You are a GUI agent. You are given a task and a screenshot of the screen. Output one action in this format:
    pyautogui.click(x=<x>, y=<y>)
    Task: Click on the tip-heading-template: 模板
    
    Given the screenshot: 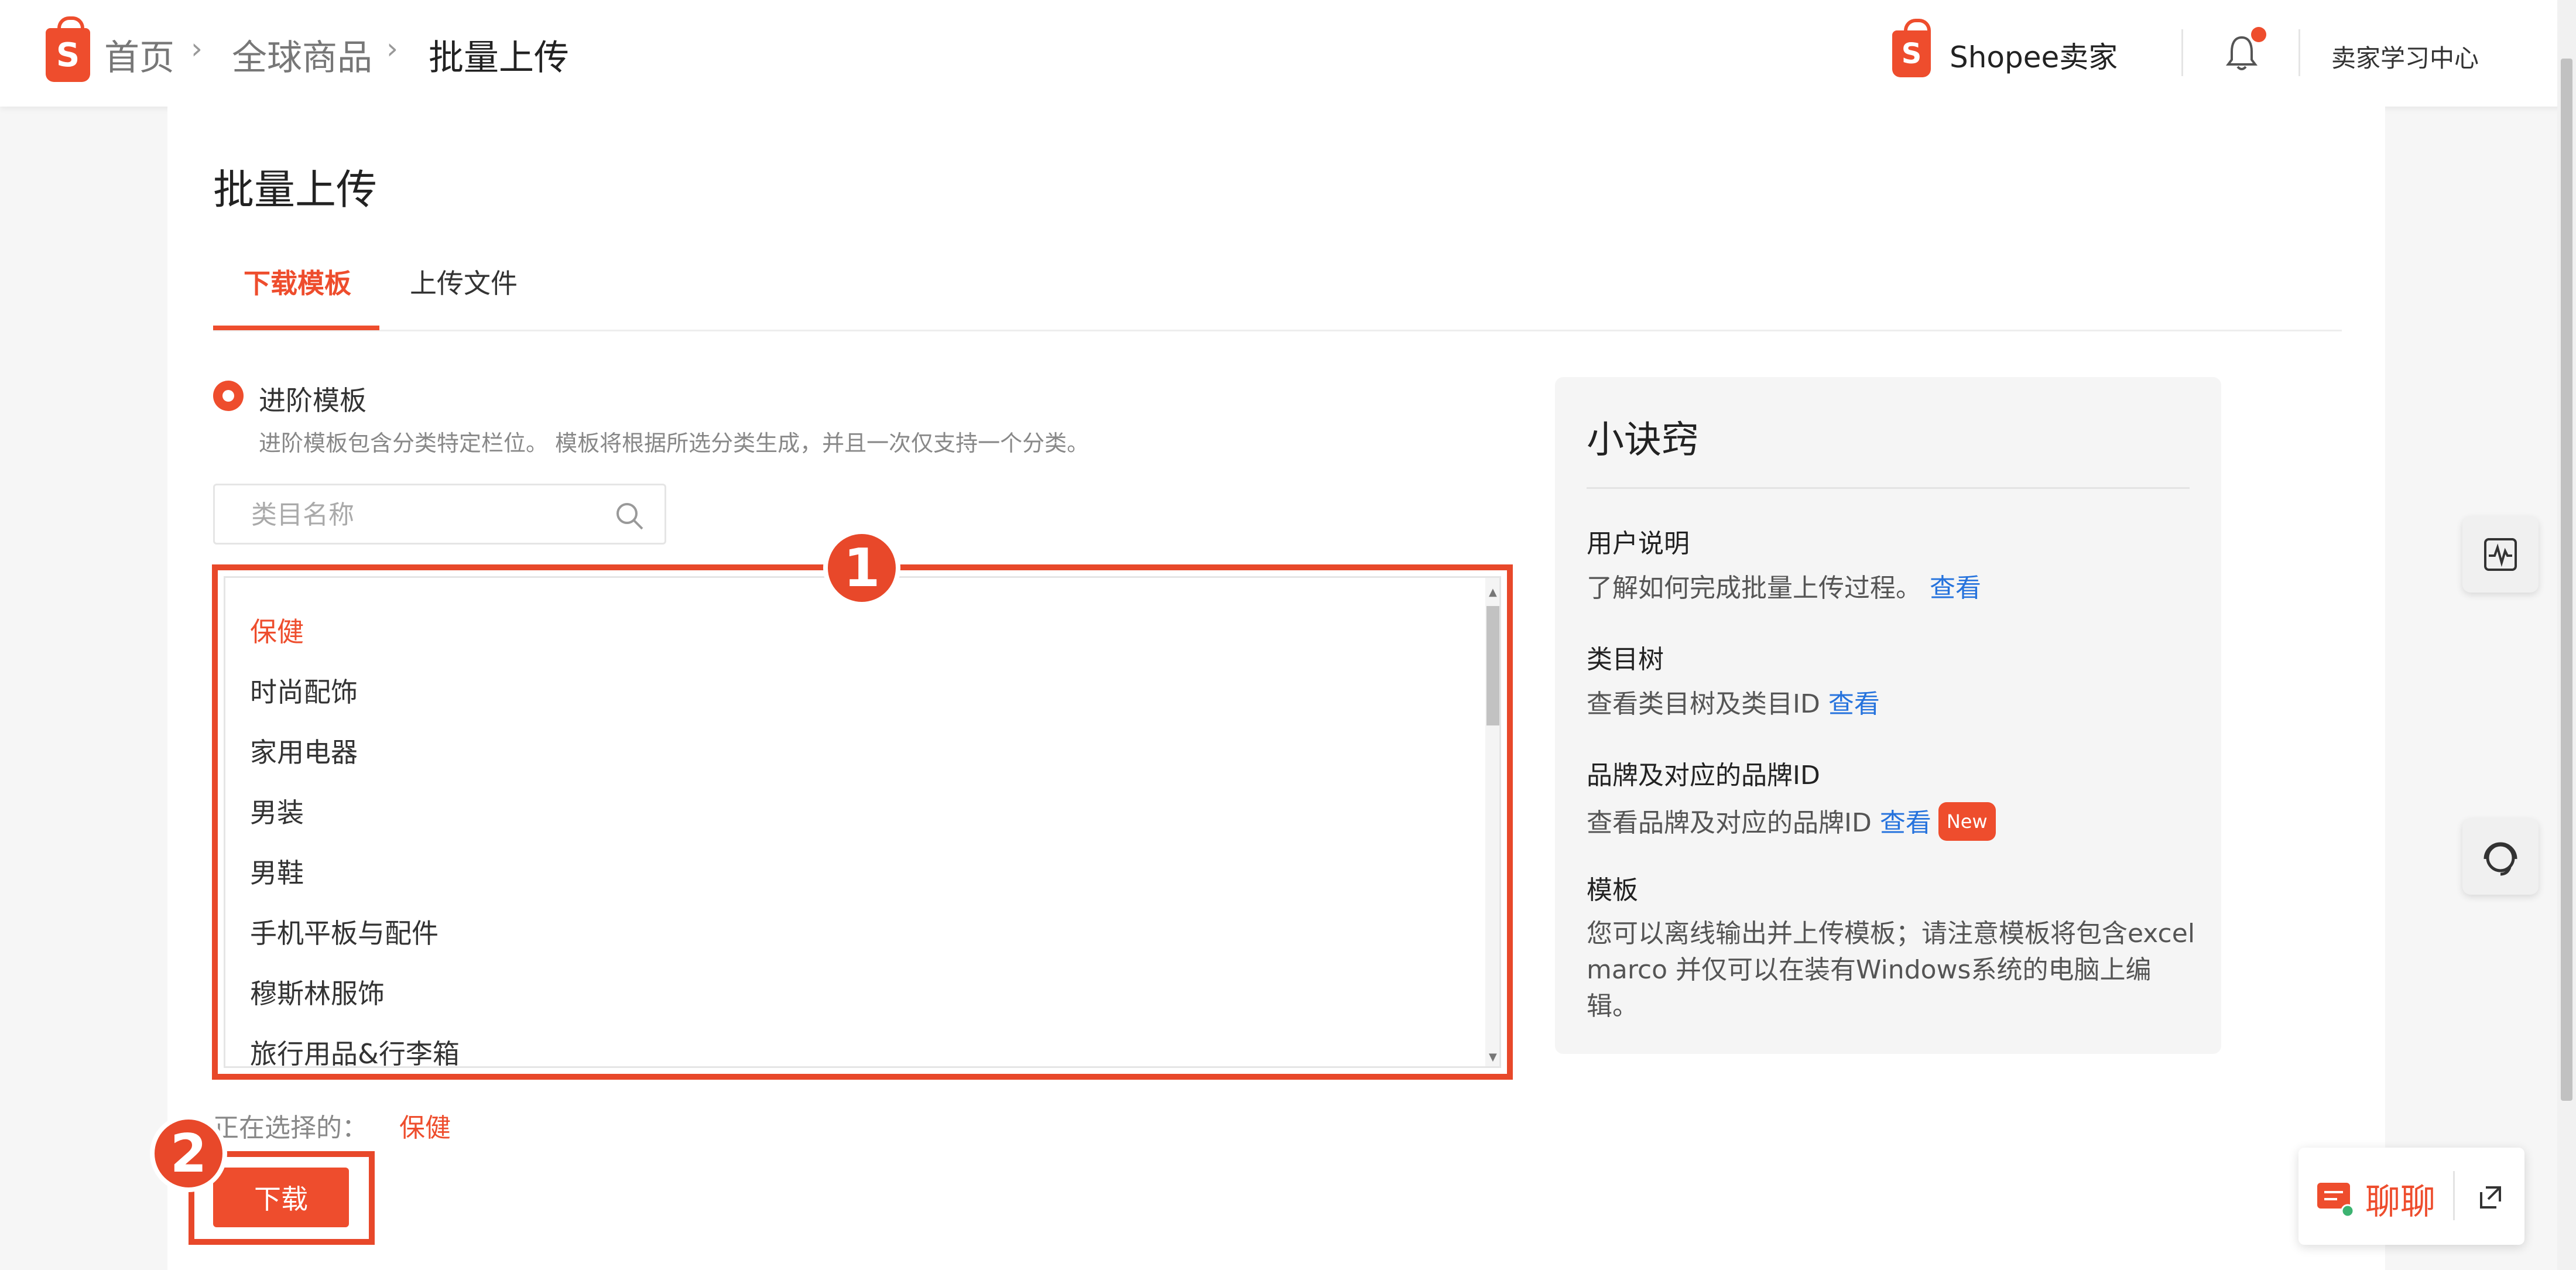 What is the action you would take?
    pyautogui.click(x=1612, y=890)
    